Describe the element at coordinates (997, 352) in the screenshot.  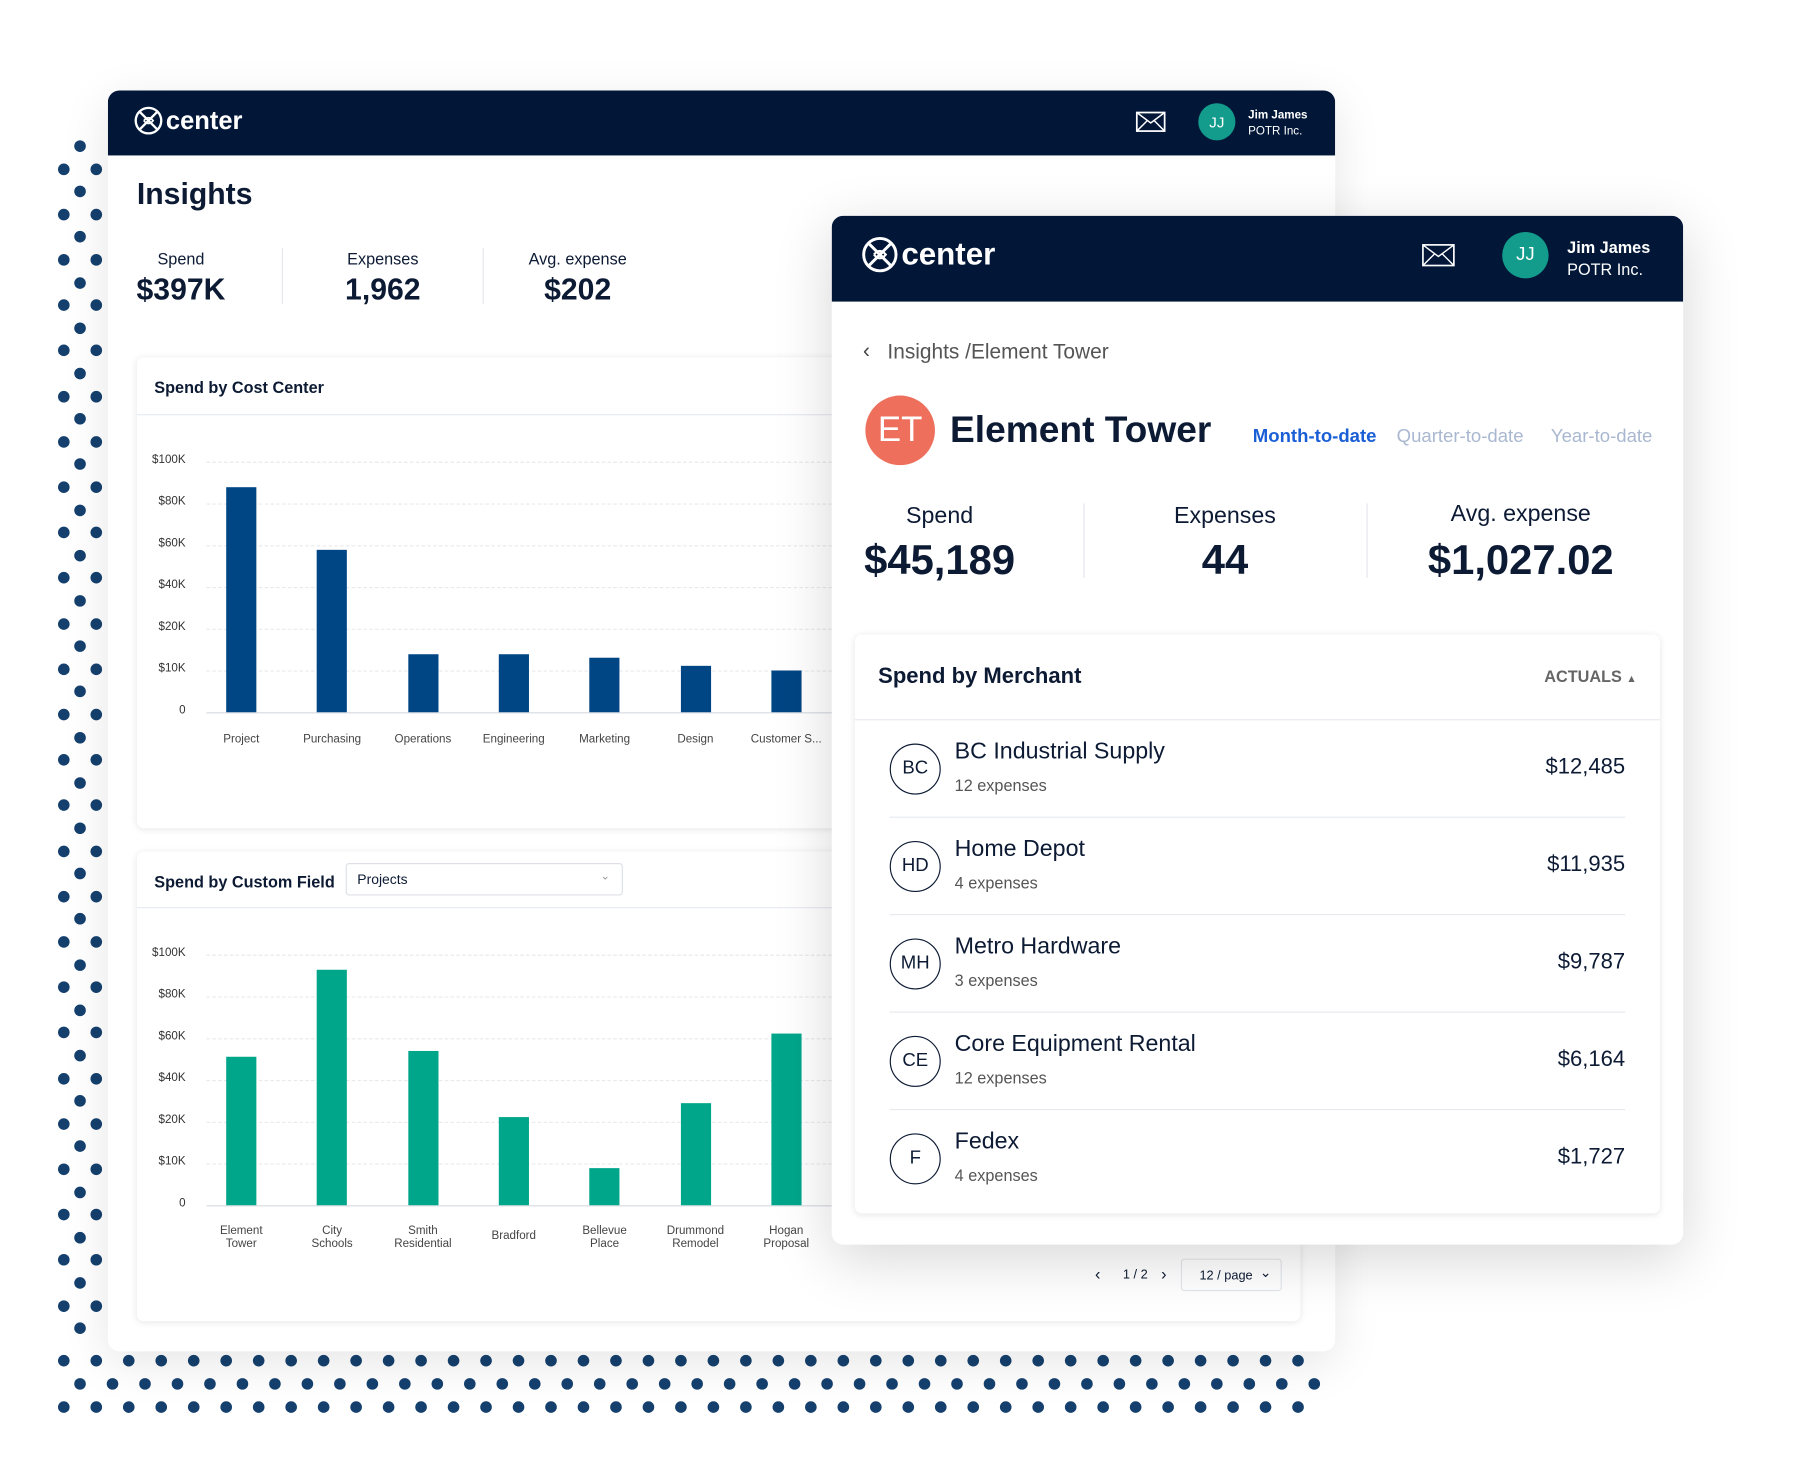
I see `breadcrumb: Insights /Element Tower` at that location.